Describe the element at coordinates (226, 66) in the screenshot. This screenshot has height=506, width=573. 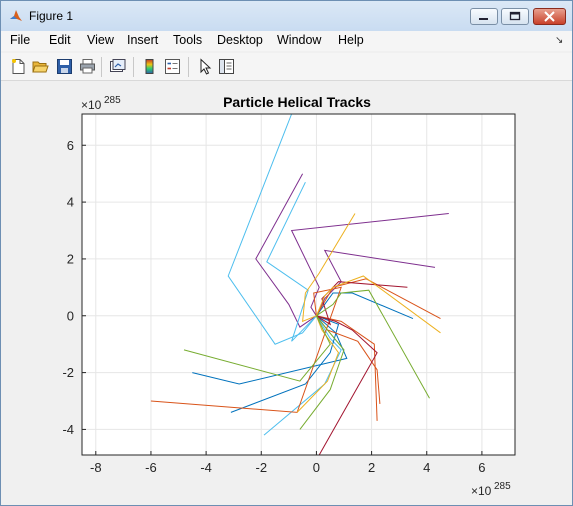
I see `property-editor-icon` at that location.